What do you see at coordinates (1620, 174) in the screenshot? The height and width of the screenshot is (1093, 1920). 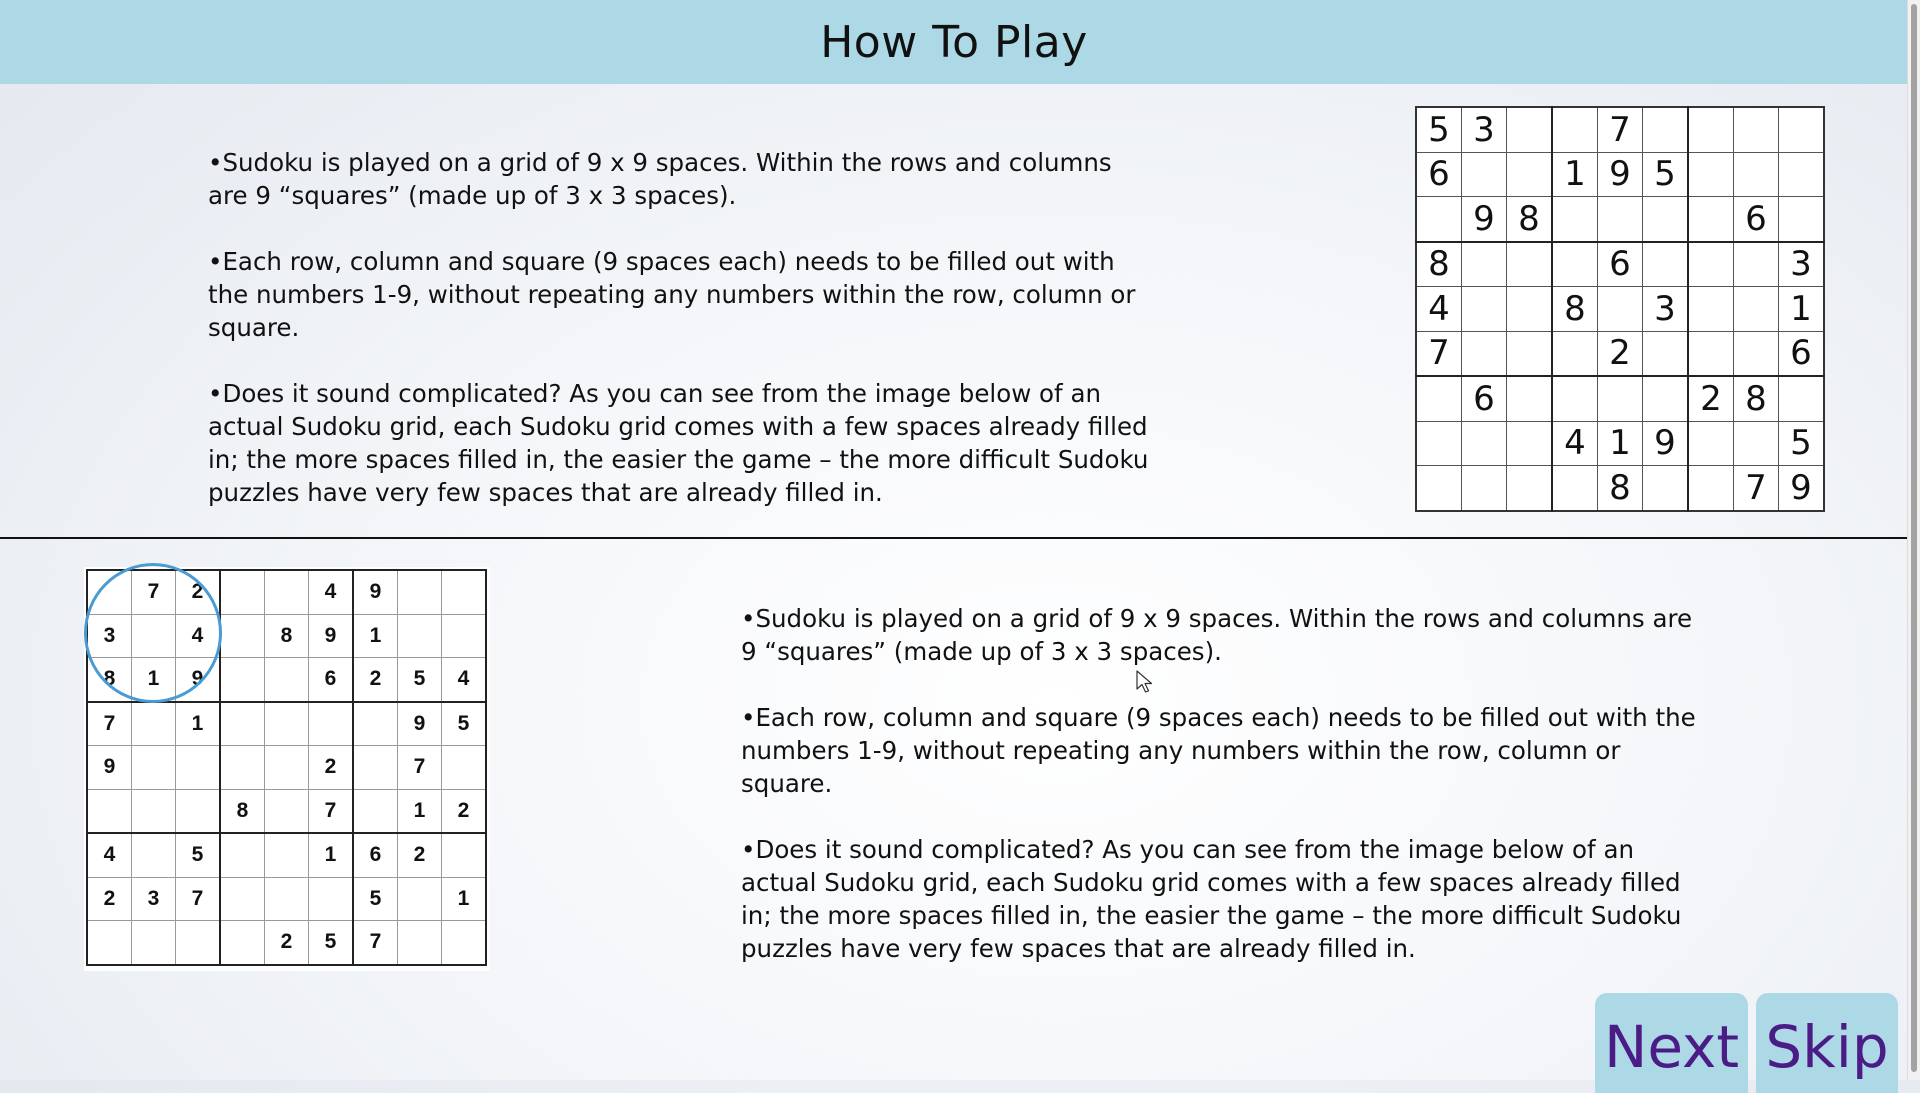 I see `grid-row: 6 195` at bounding box center [1620, 174].